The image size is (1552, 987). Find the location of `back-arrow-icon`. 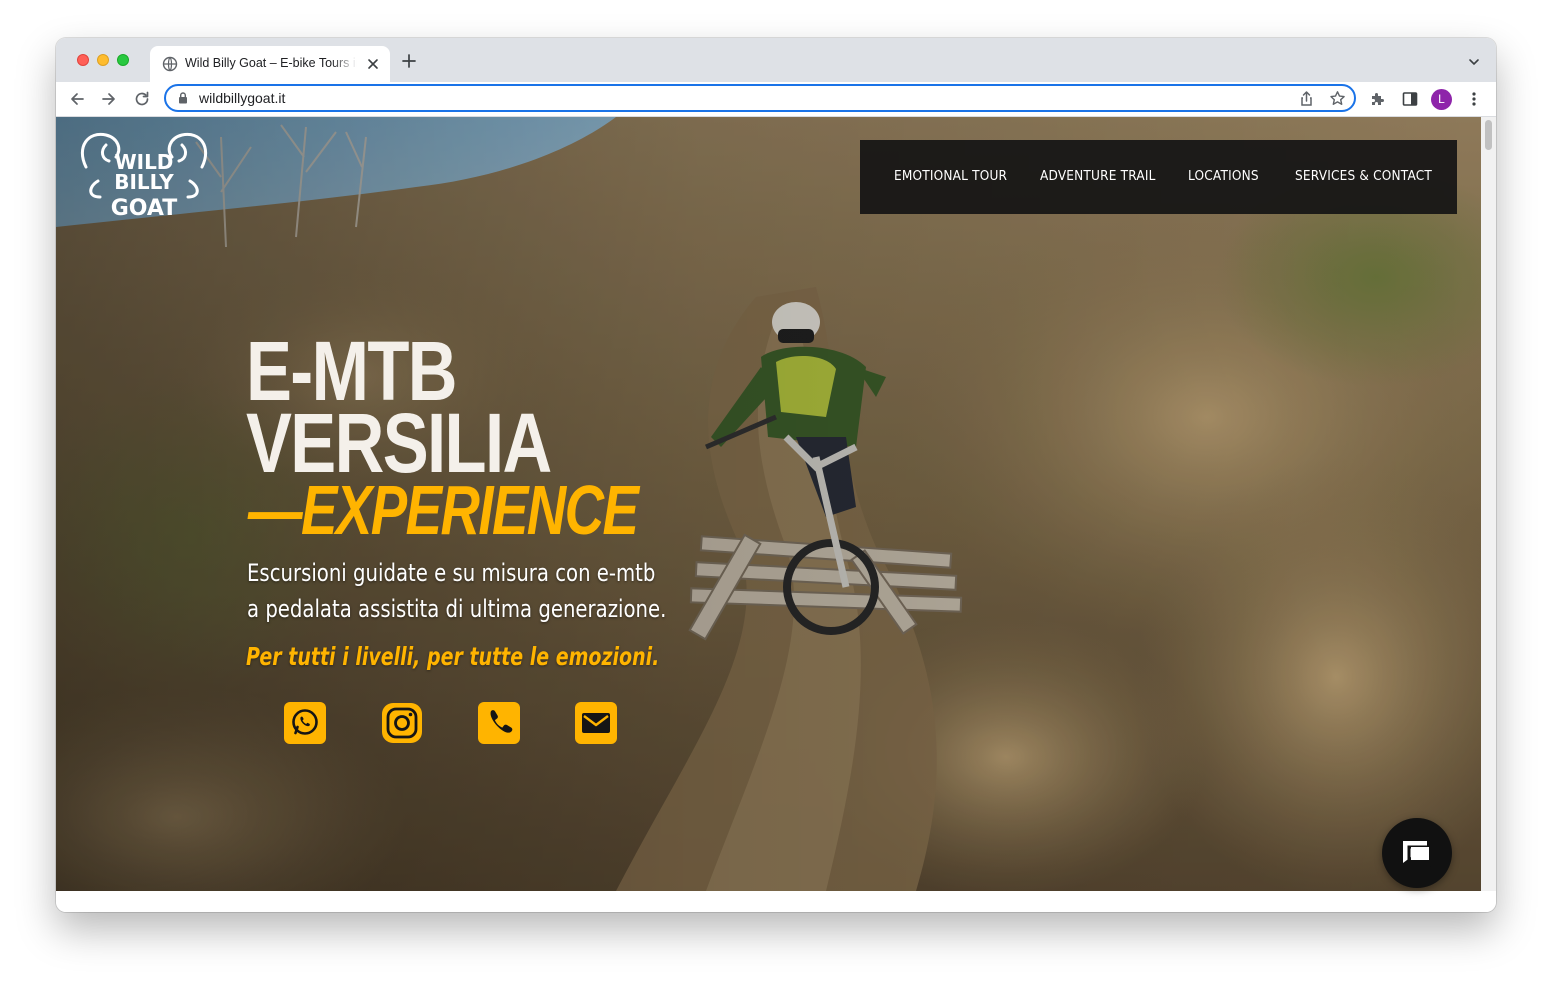

back-arrow-icon is located at coordinates (77, 99).